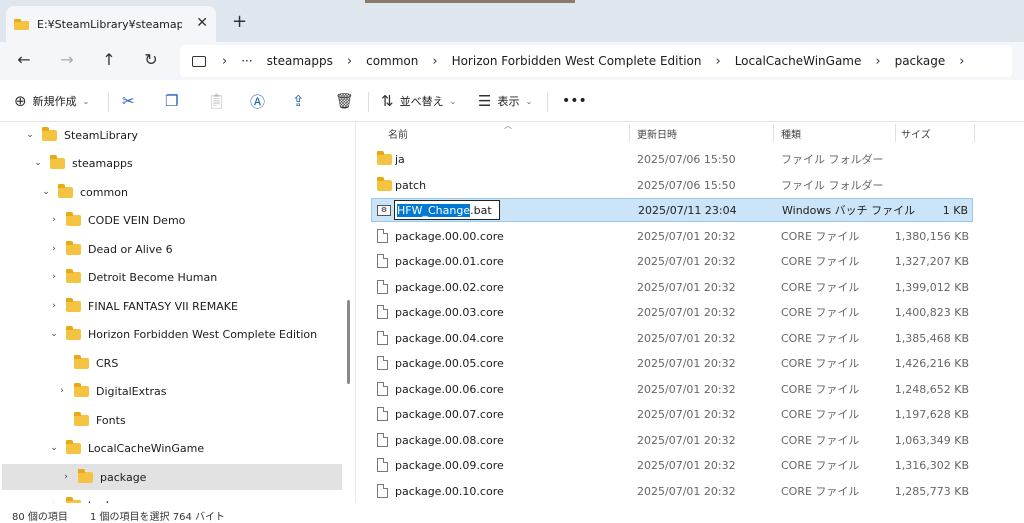  I want to click on back-arrow-icon: ←, so click(24, 60).